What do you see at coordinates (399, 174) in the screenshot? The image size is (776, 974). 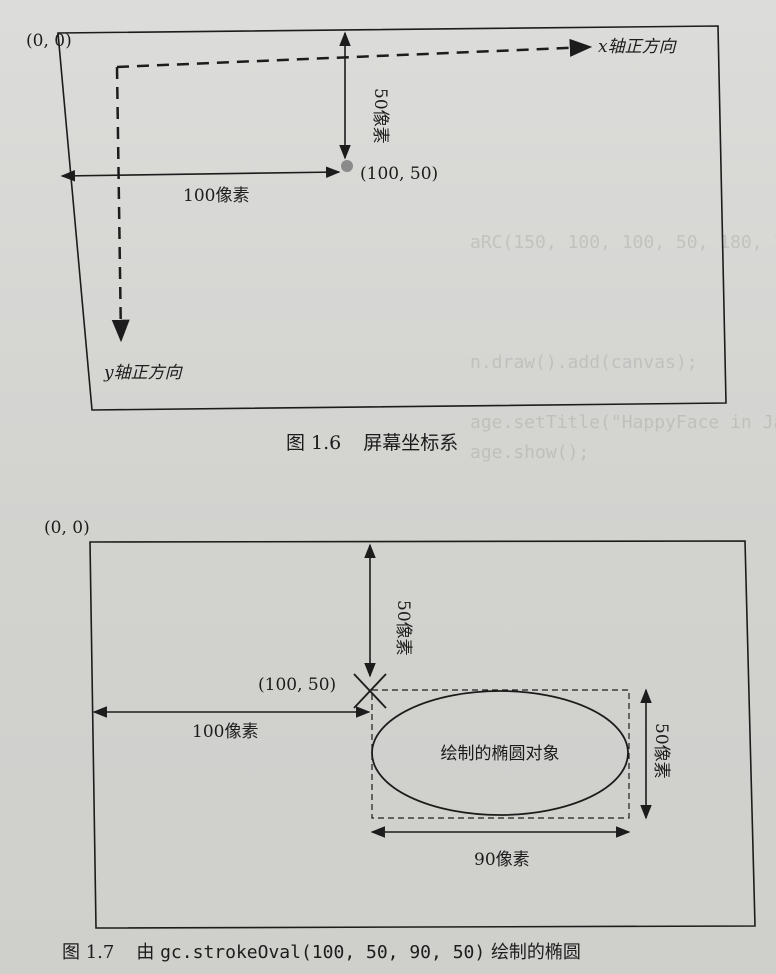 I see `point-label: (100, 50)` at bounding box center [399, 174].